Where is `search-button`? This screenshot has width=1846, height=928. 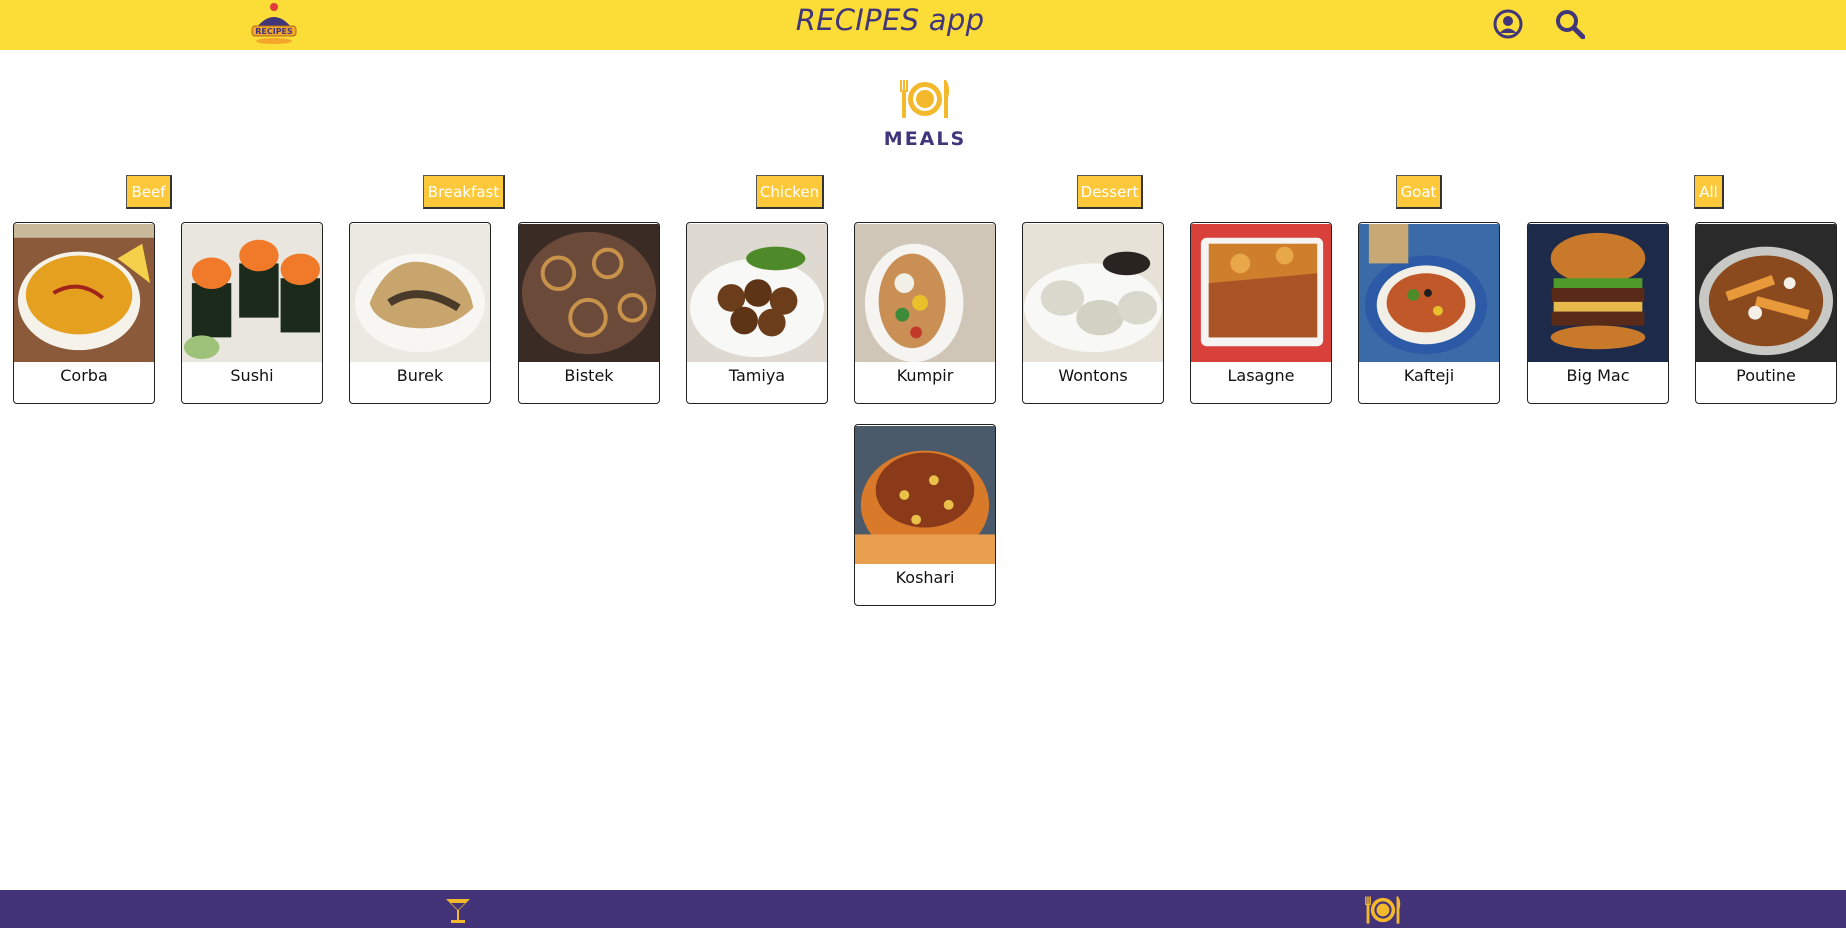 search-button is located at coordinates (1570, 24).